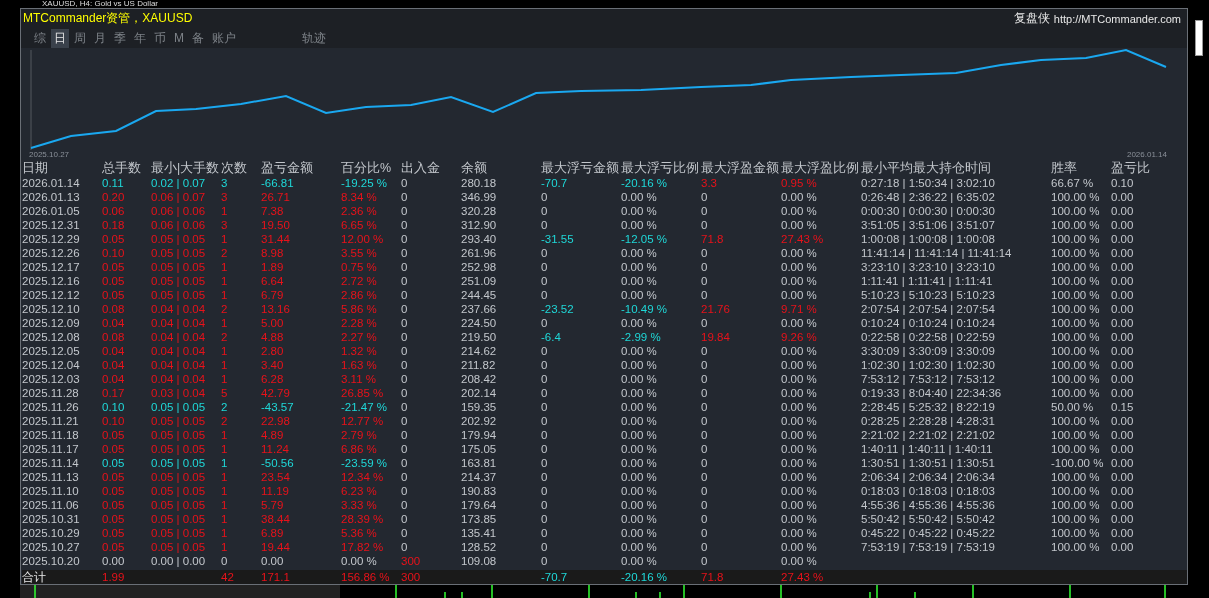 The width and height of the screenshot is (1209, 598). Describe the element at coordinates (928, 337) in the screenshot. I see `table-cell-text: 0:22:58 | 0:22:58 | 0:22:59` at that location.